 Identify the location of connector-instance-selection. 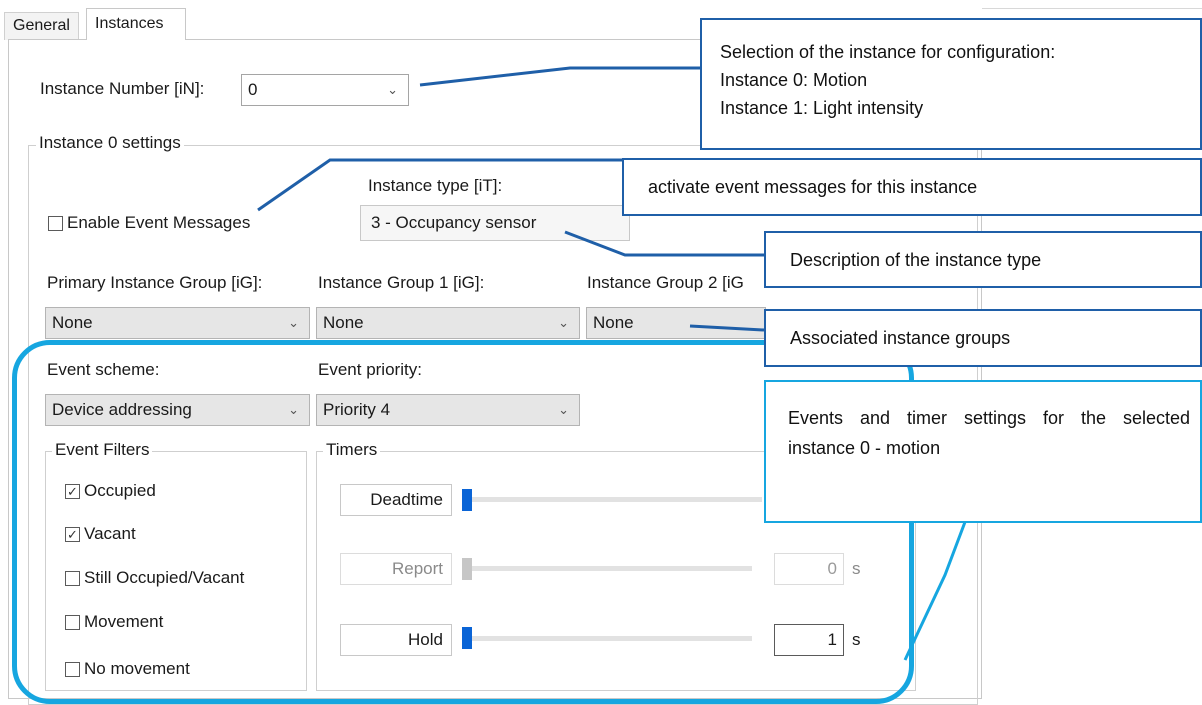
(564, 76).